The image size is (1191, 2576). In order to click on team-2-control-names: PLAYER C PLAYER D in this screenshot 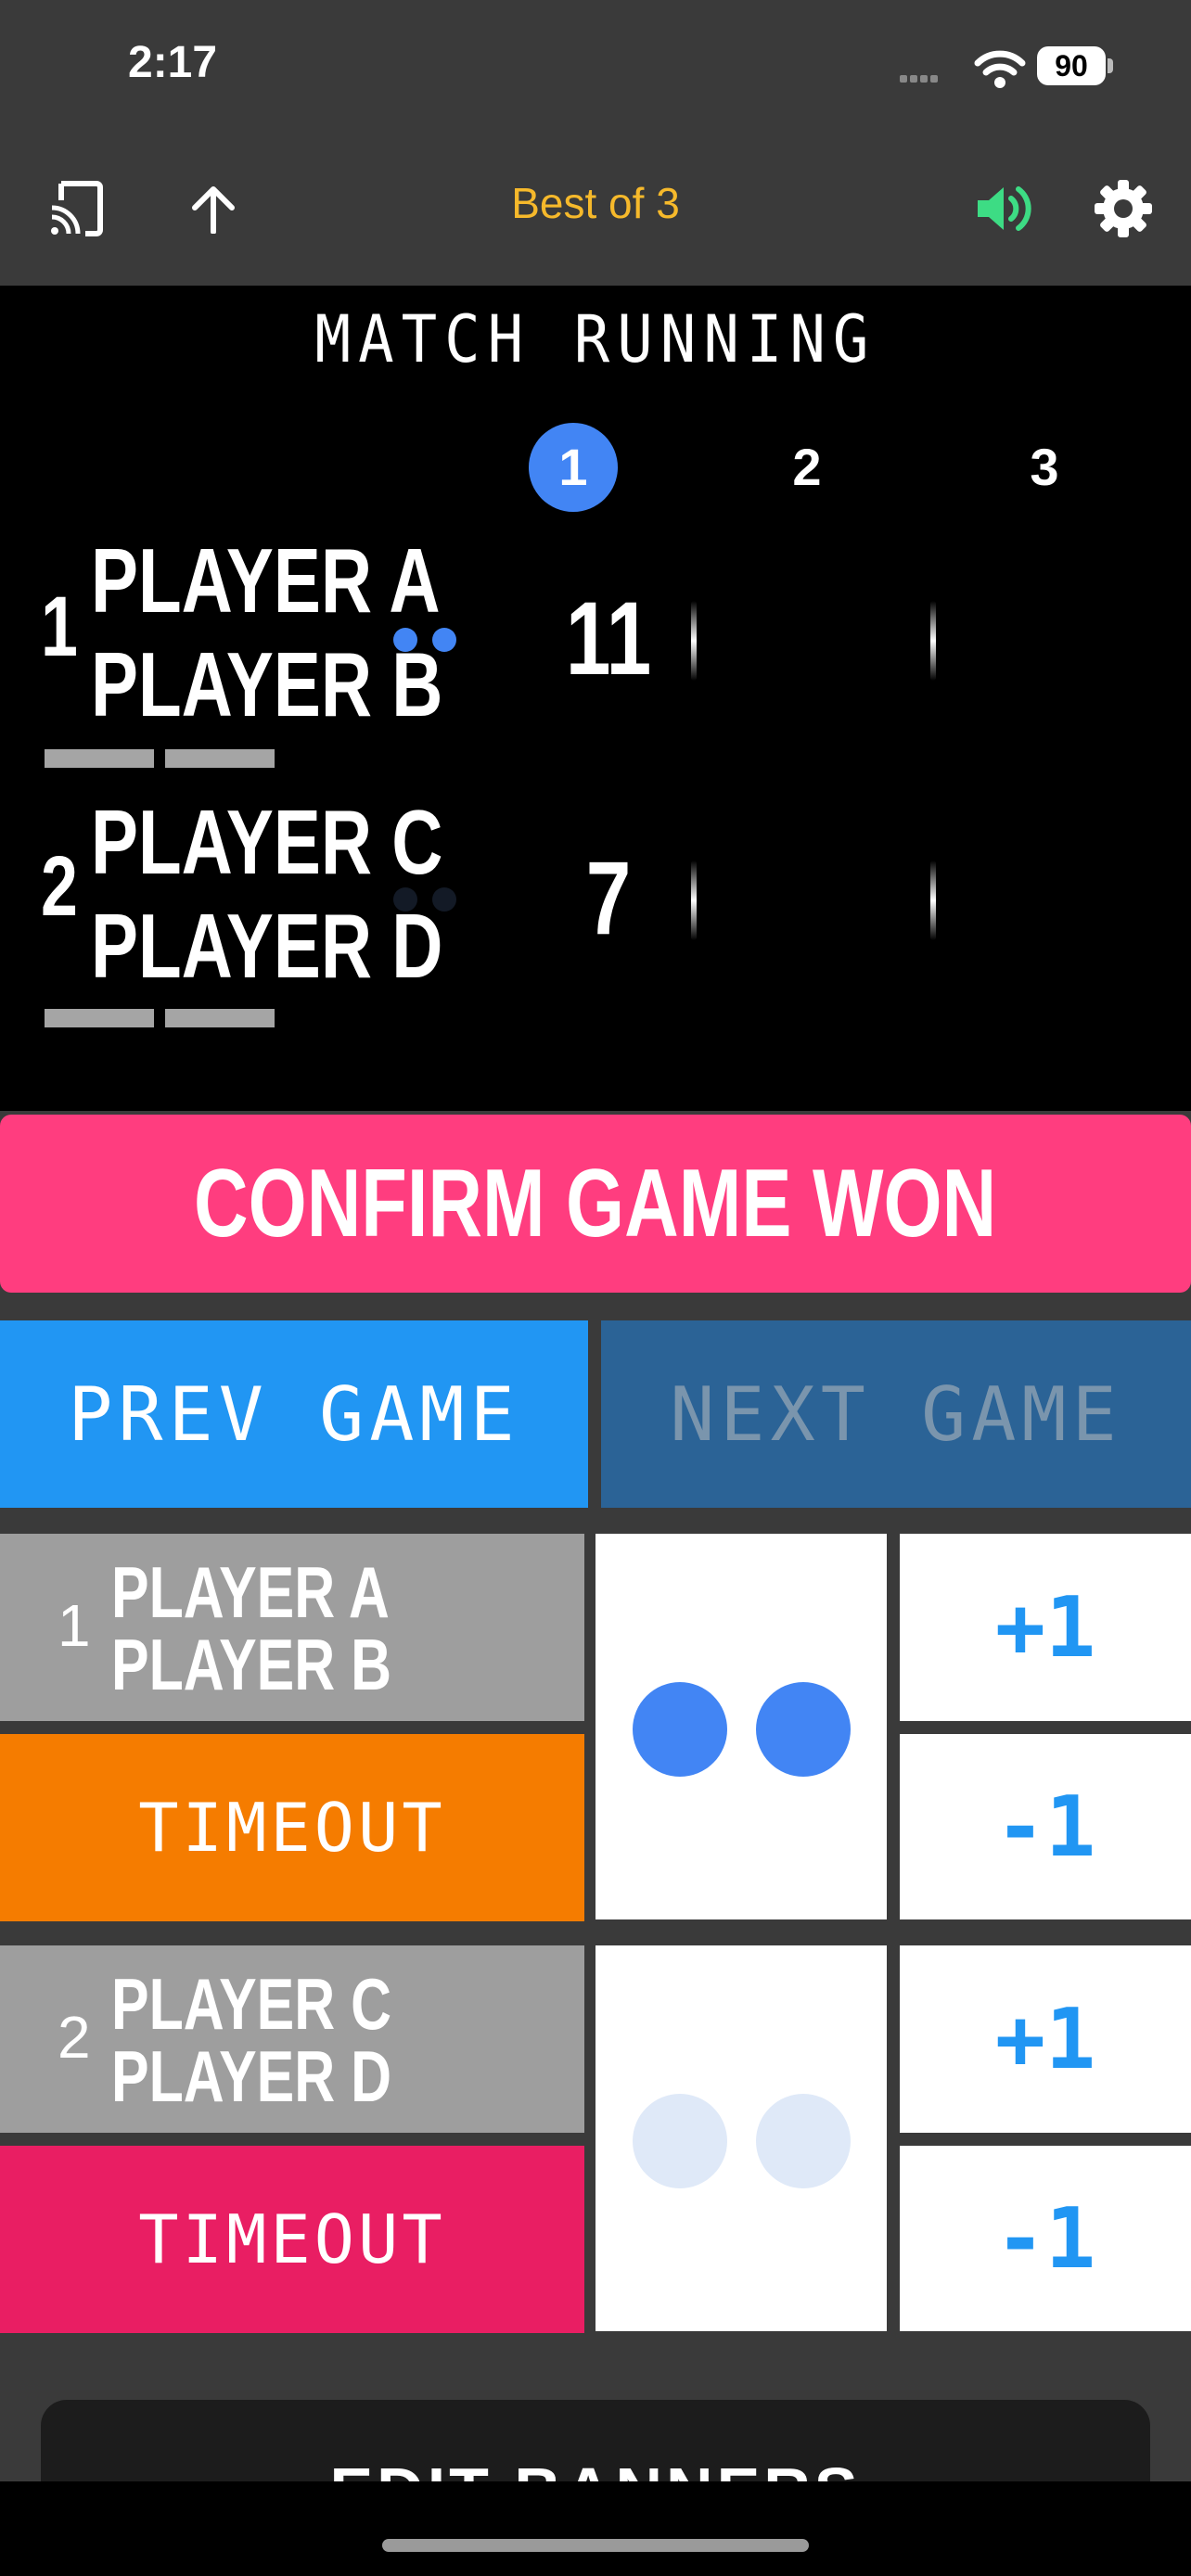, I will do `click(251, 2040)`.